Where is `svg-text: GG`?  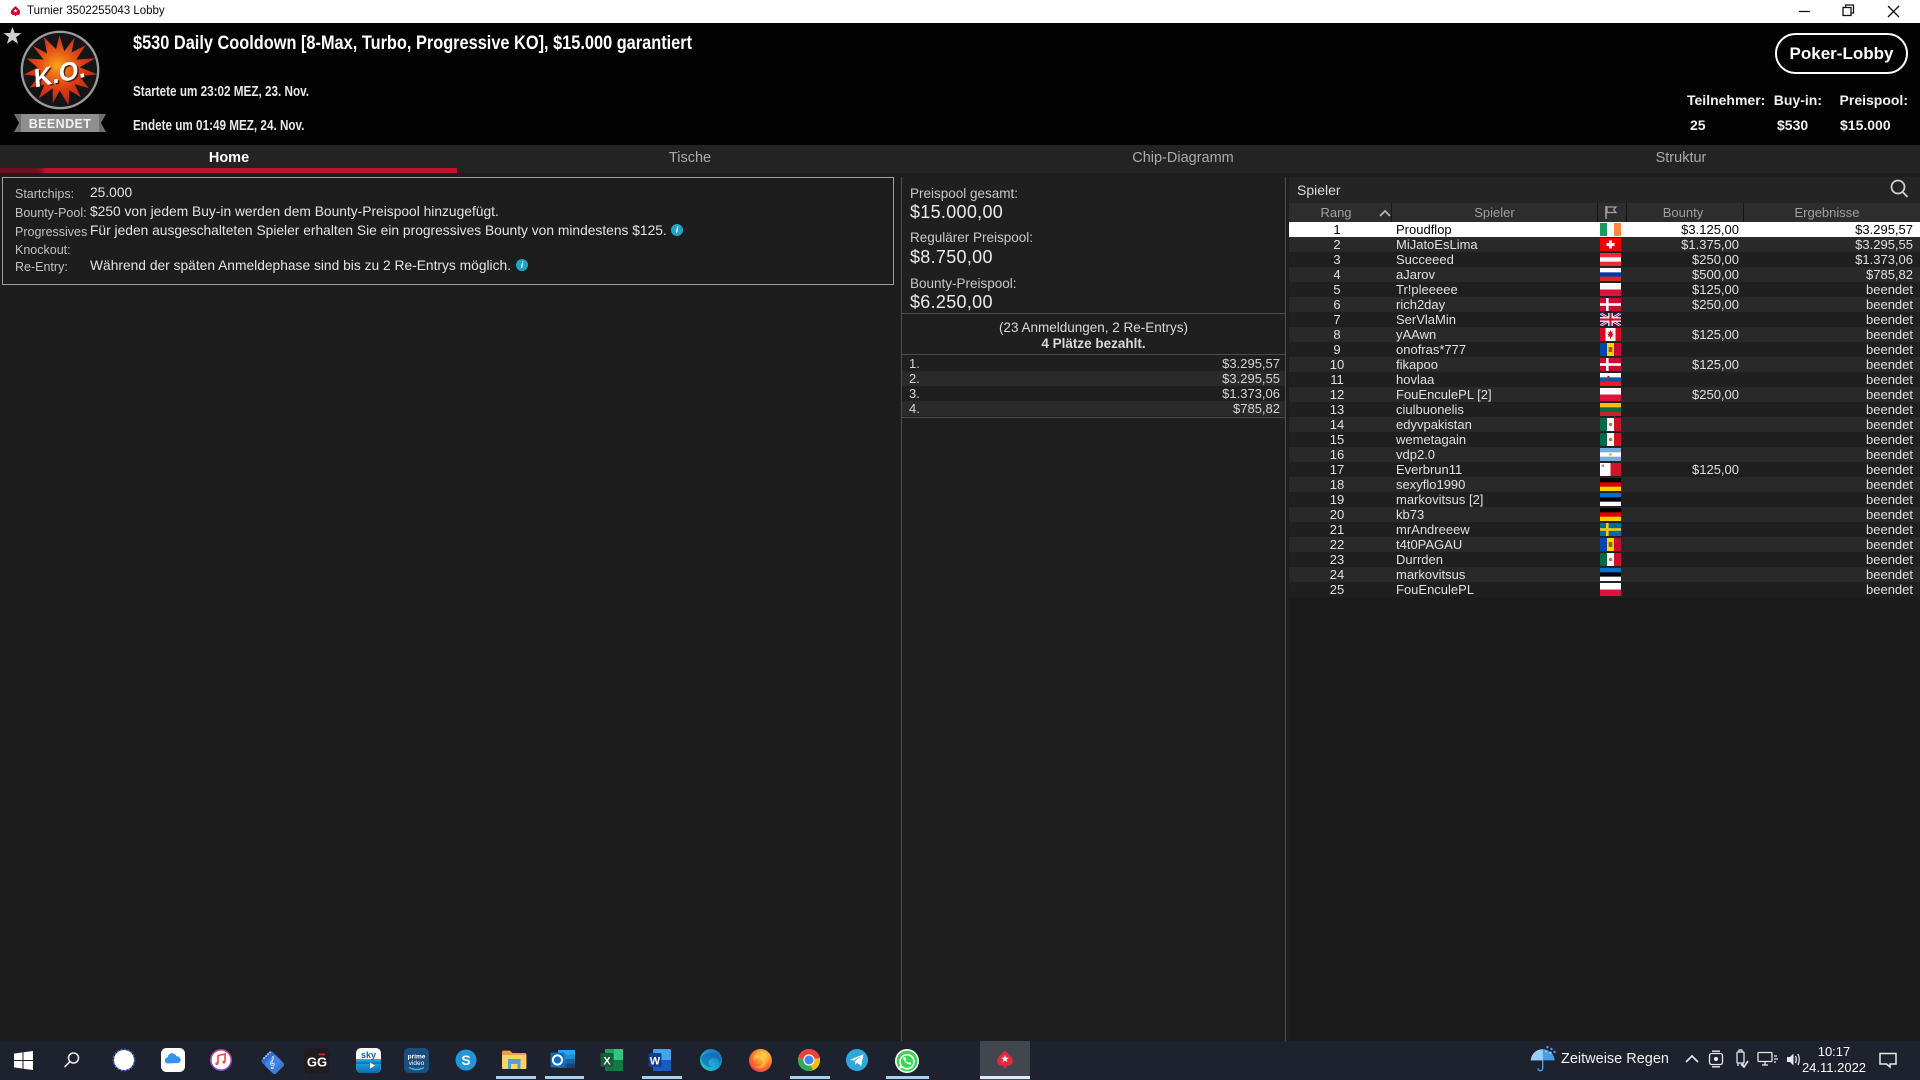
svg-text: GG is located at coordinates (317, 1062).